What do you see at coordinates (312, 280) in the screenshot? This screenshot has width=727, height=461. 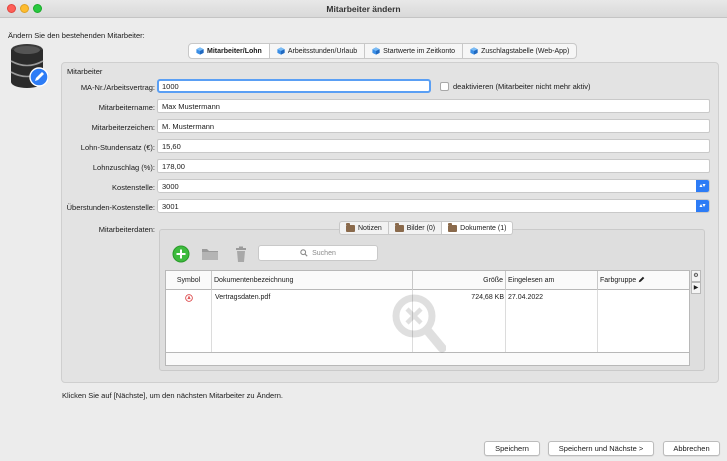 I see `col-dokumentenbezeichnung: Dokumentenbezeichnung` at bounding box center [312, 280].